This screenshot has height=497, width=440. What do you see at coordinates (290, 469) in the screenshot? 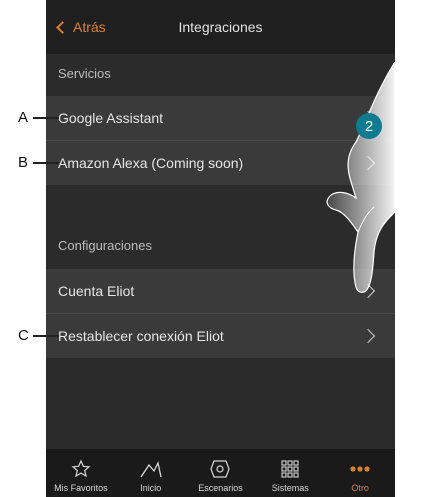
I see `grid-icon` at bounding box center [290, 469].